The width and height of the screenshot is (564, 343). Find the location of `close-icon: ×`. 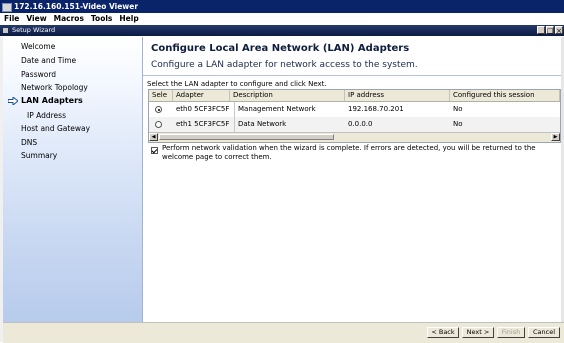

close-icon: × is located at coordinates (559, 30).